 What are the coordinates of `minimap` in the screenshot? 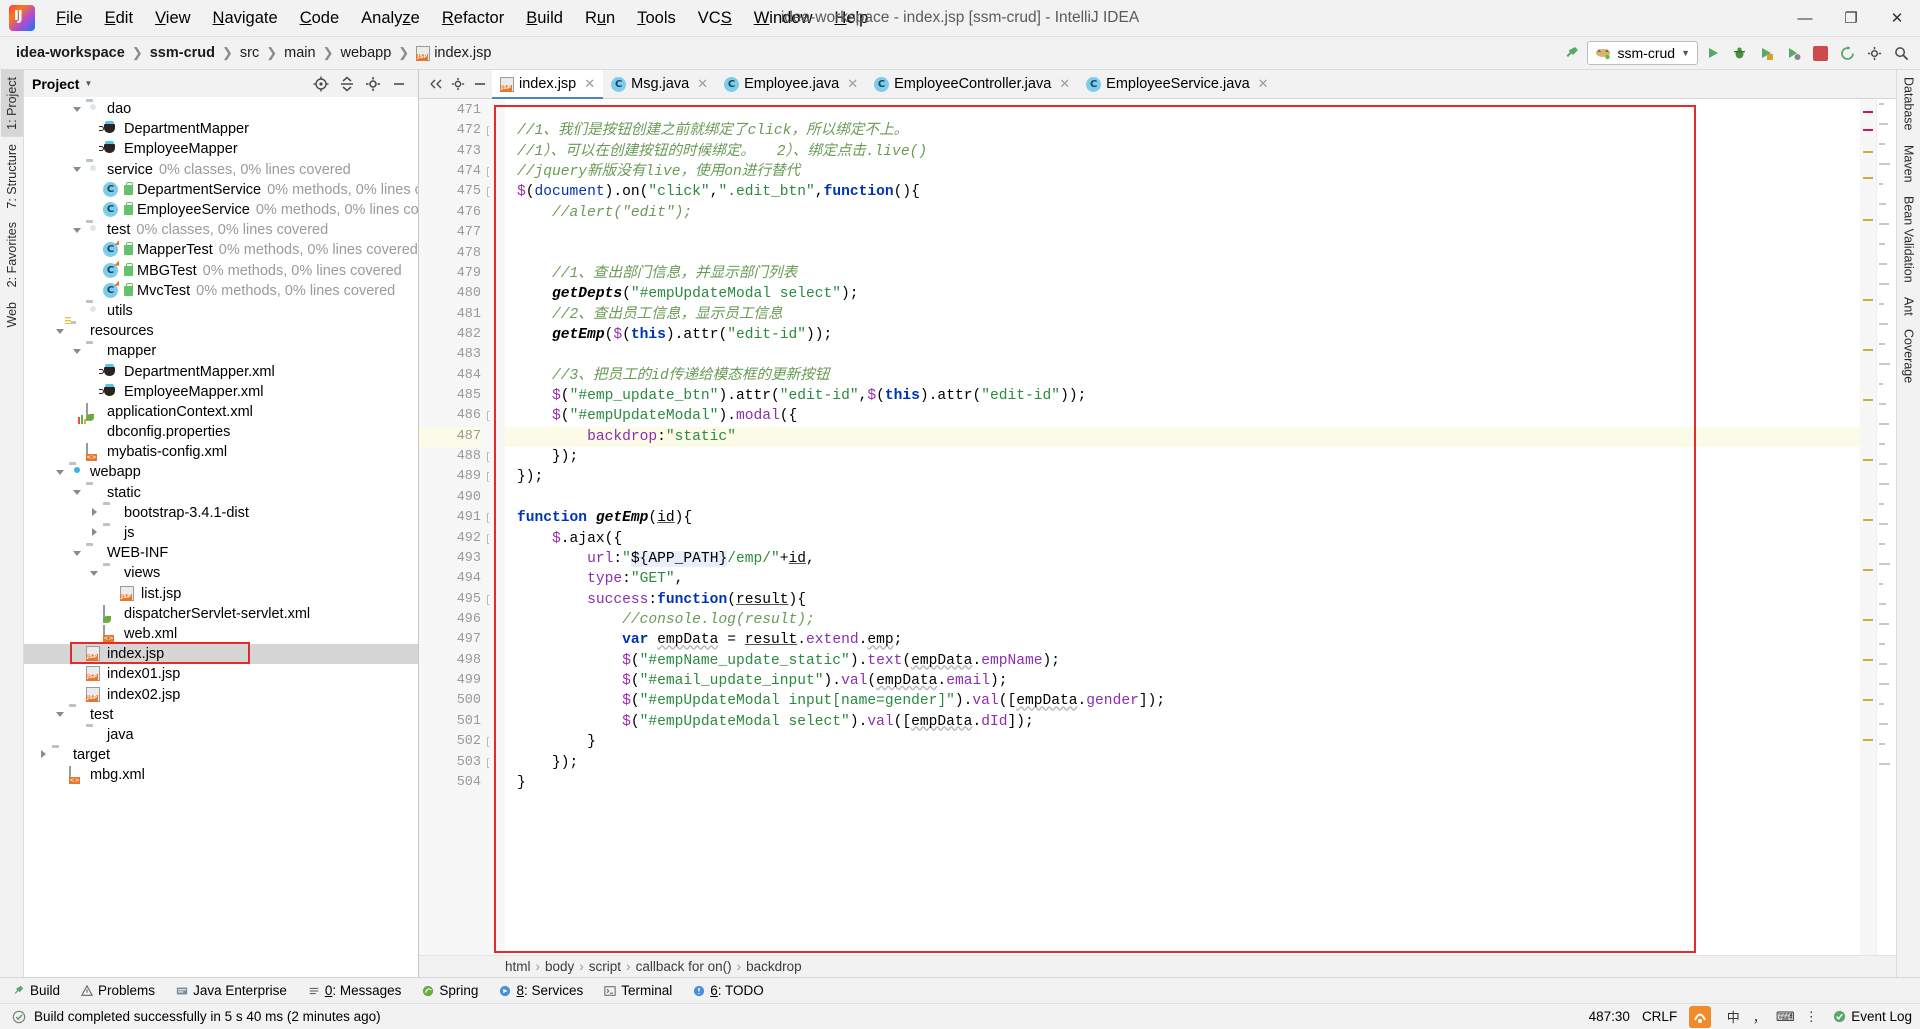 It's located at (1886, 527).